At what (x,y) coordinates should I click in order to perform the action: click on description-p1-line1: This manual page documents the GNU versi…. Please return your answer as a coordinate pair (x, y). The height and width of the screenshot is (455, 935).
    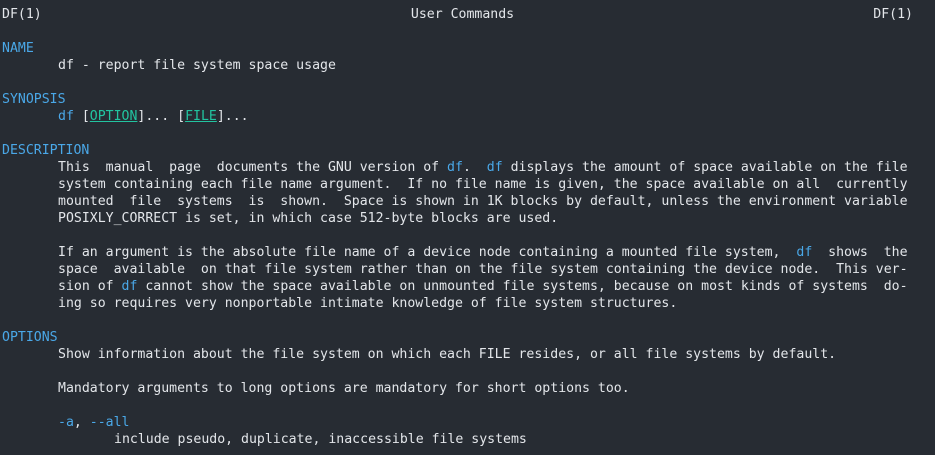
    Looking at the image, I should click on (483, 167).